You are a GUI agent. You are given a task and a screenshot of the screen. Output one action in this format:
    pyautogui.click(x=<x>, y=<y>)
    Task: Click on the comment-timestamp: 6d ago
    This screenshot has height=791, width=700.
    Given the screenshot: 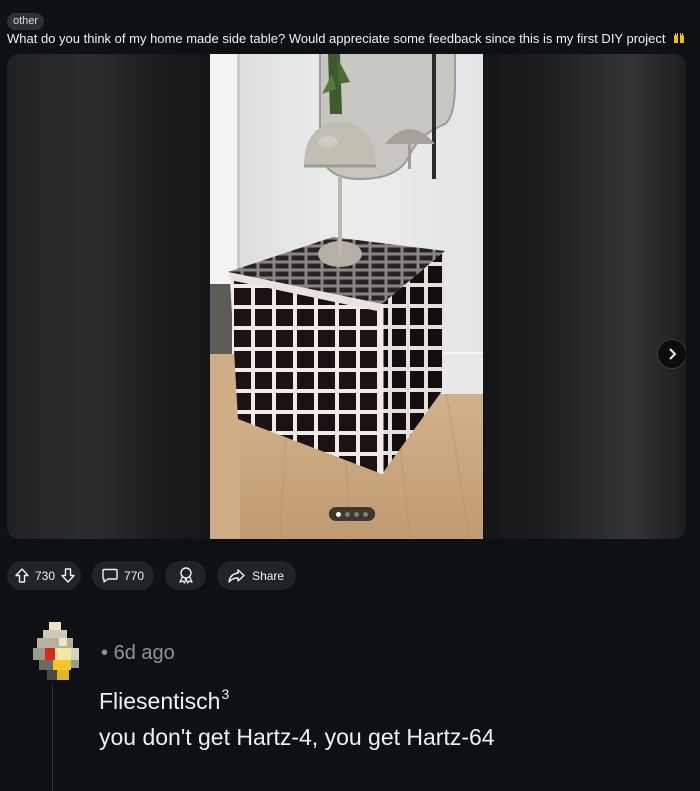 What is the action you would take?
    pyautogui.click(x=144, y=653)
    